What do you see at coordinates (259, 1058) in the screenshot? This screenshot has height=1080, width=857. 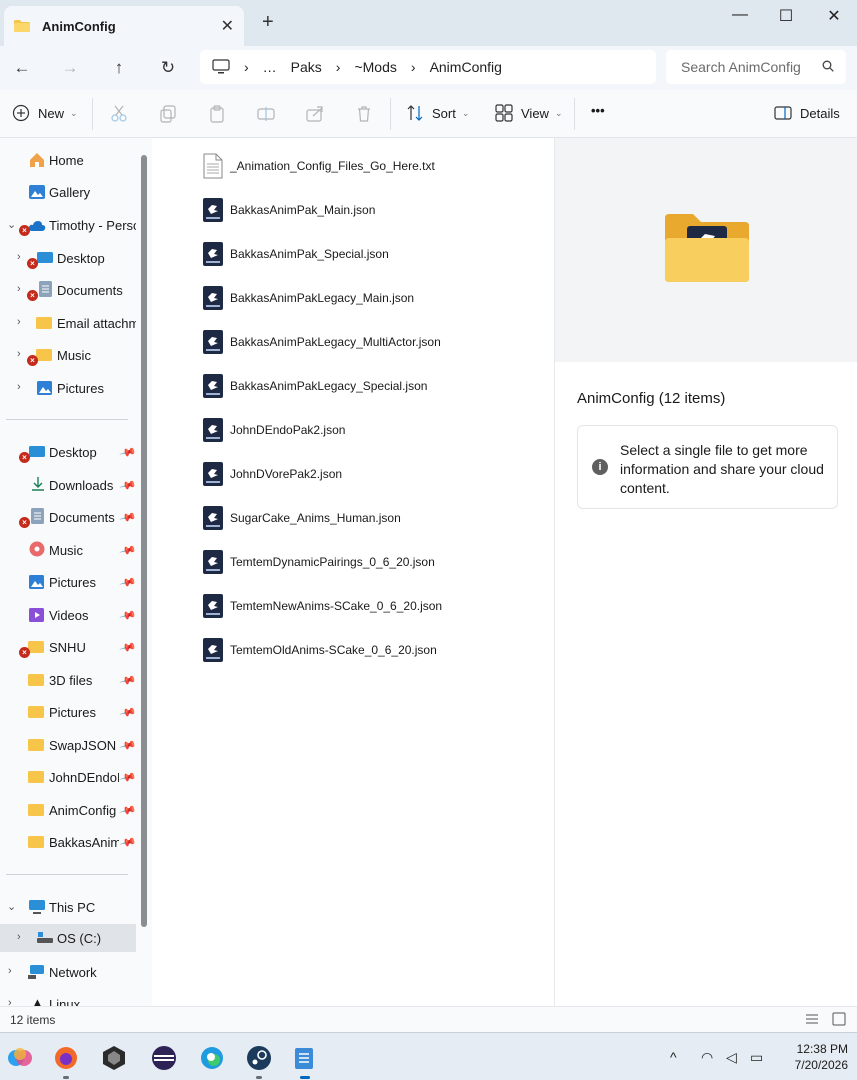 I see `steam-icon` at bounding box center [259, 1058].